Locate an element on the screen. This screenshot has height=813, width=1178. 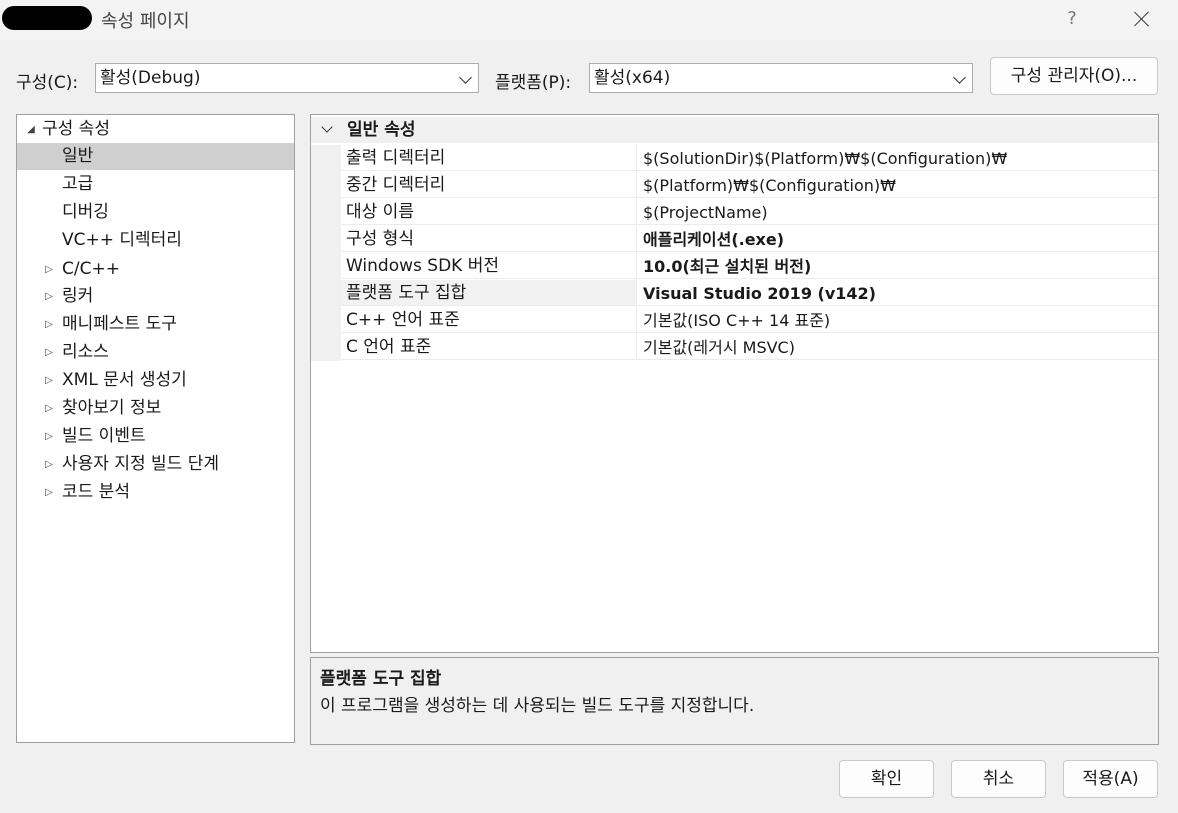
expanded-arrow-icon: ◢ is located at coordinates (31, 129).